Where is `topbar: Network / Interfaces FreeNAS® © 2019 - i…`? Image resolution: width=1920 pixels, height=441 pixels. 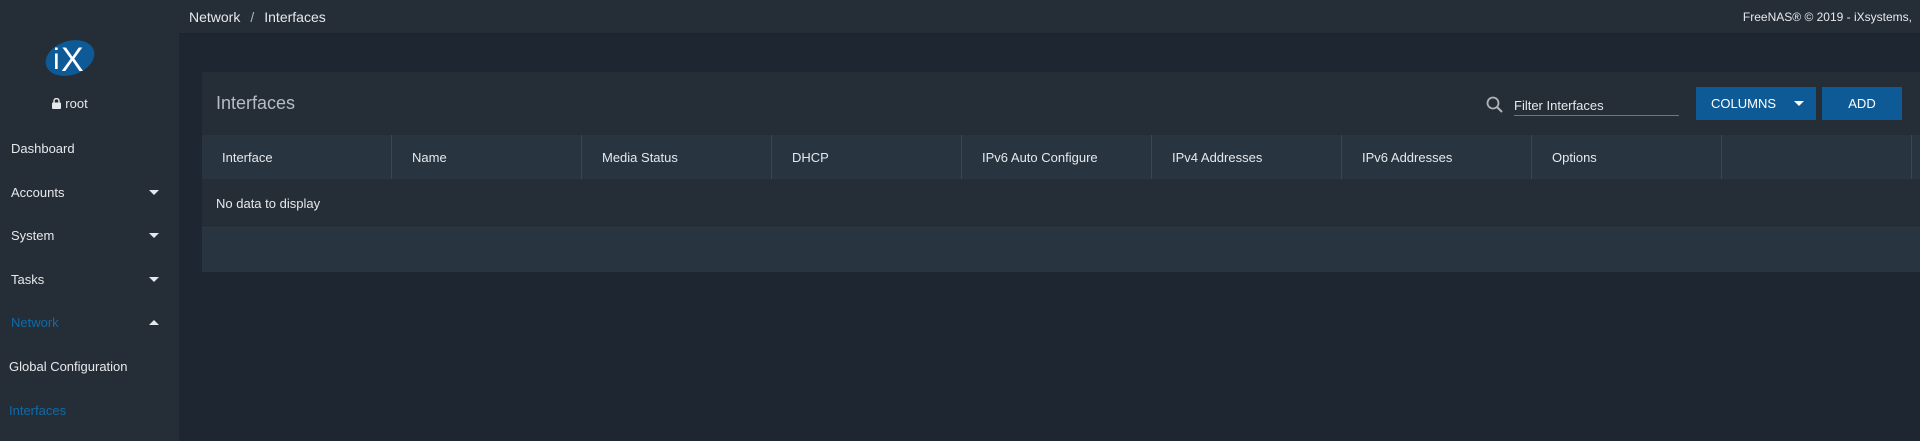 topbar: Network / Interfaces FreeNAS® © 2019 - i… is located at coordinates (1049, 17).